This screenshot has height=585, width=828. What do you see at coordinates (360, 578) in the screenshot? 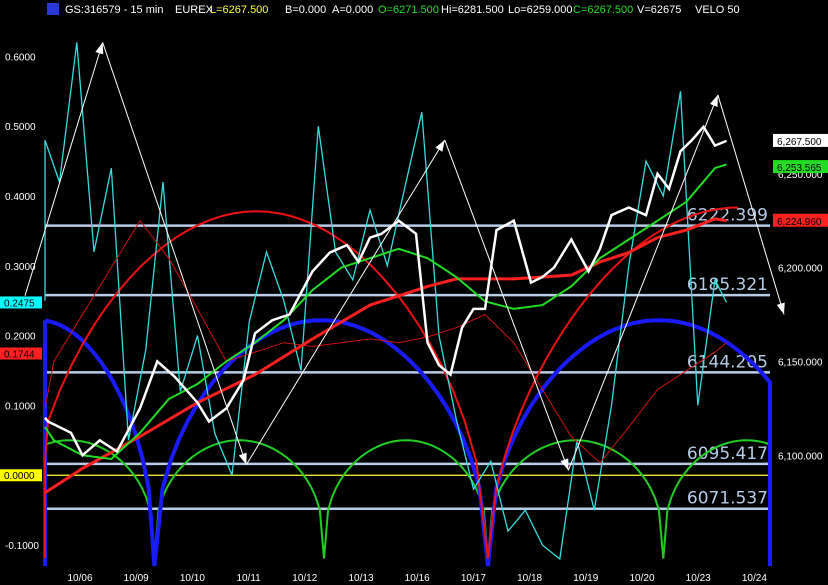
I see `x-axis-date-label: 10/13` at bounding box center [360, 578].